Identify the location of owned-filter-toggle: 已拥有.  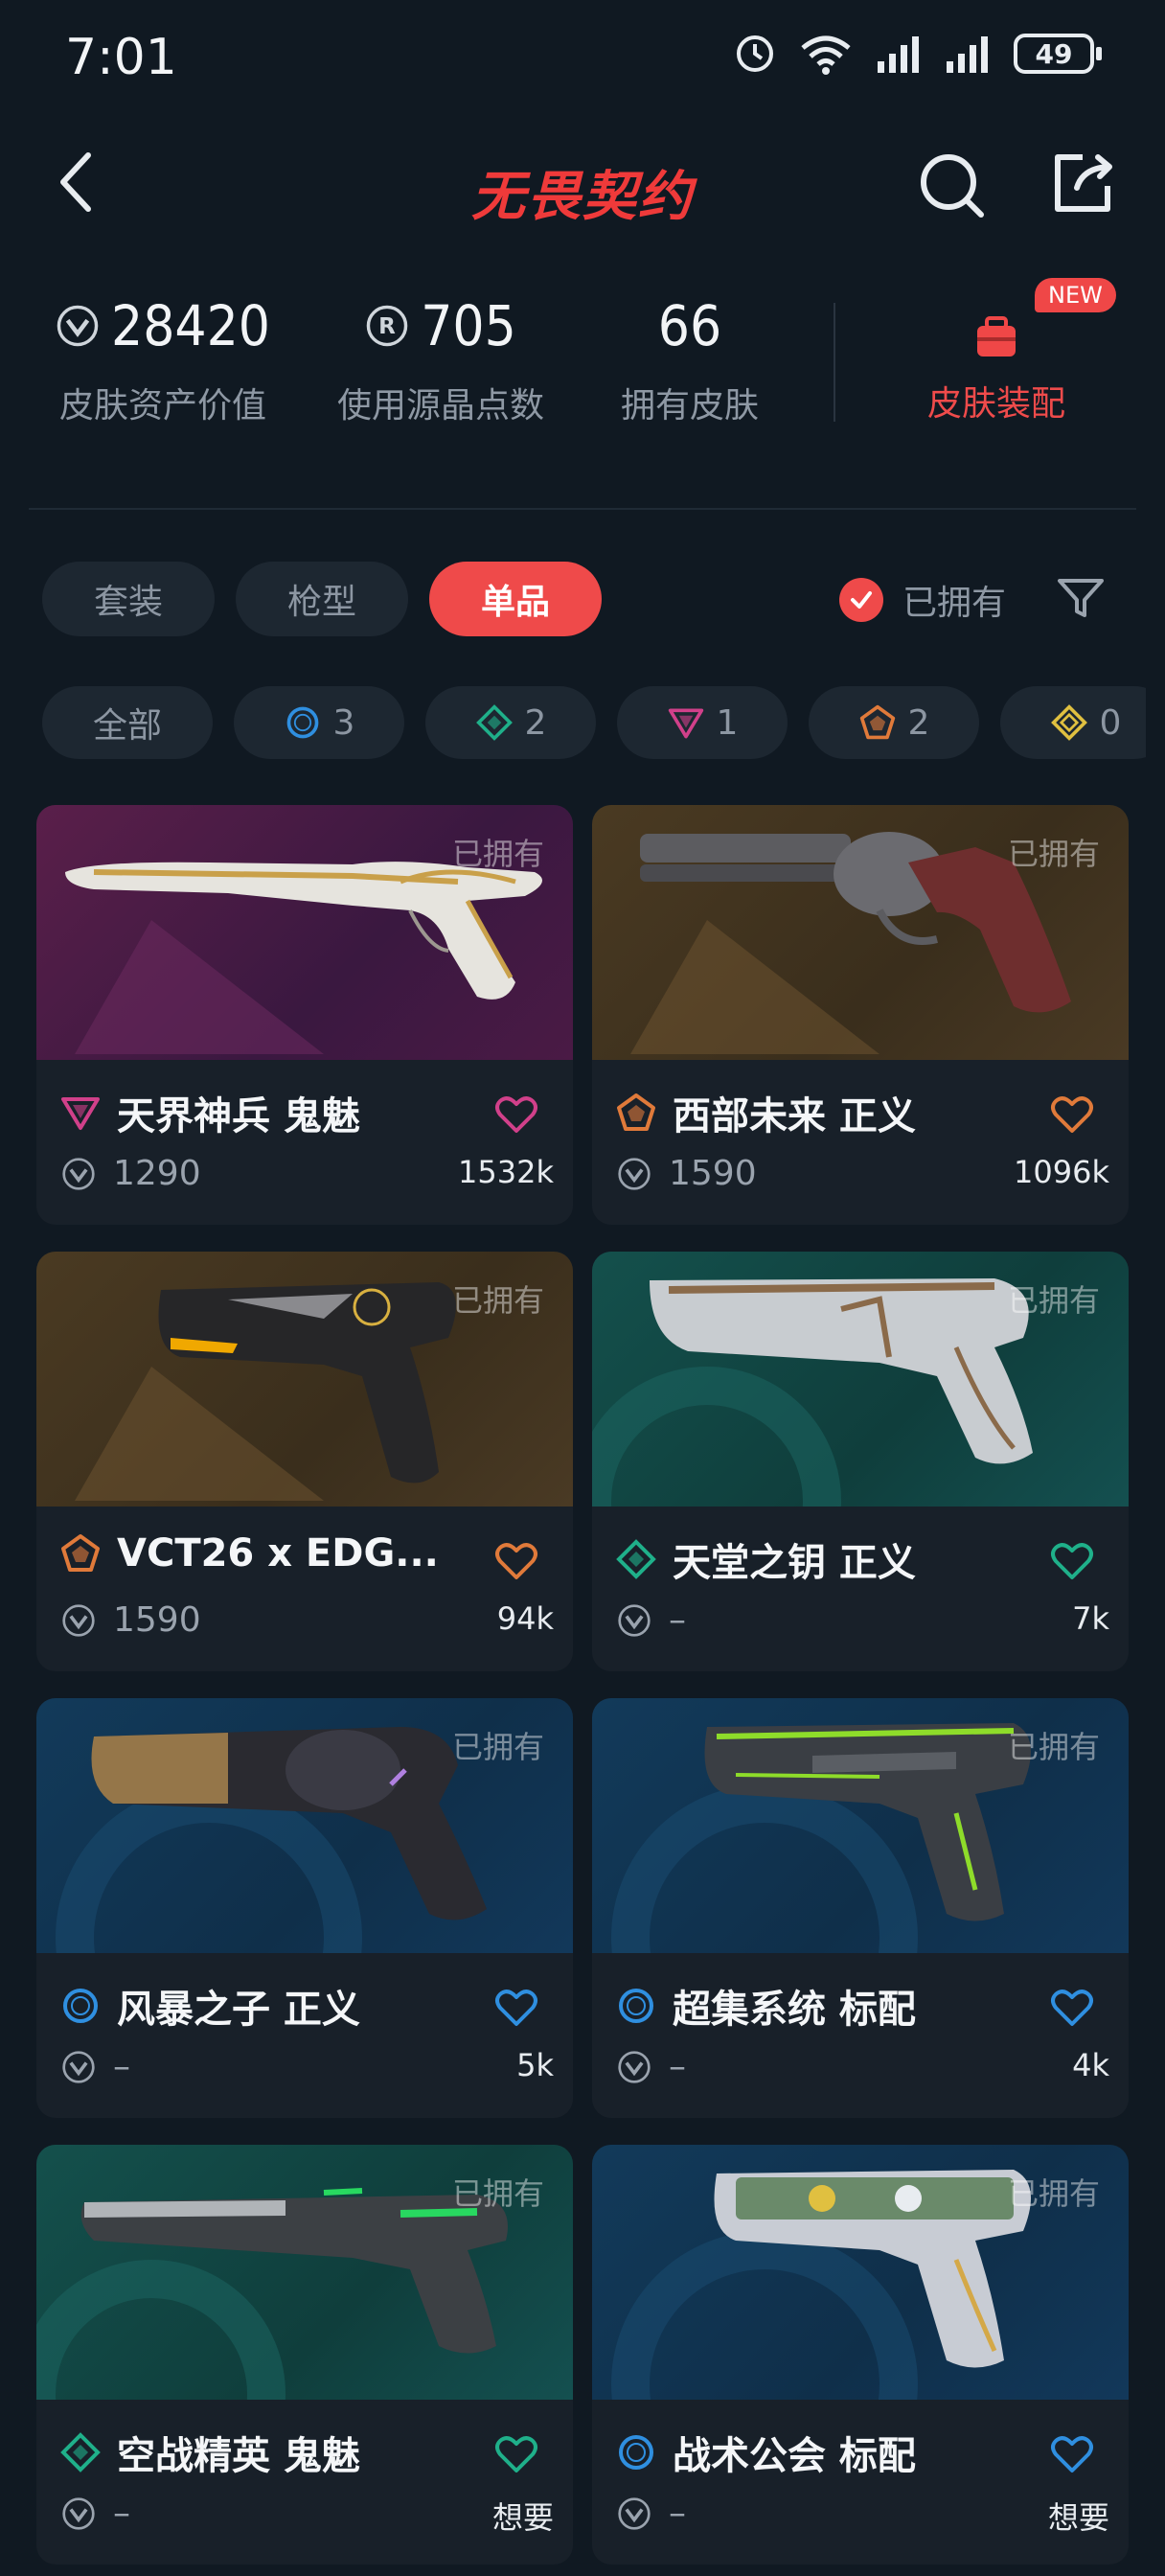
(923, 600).